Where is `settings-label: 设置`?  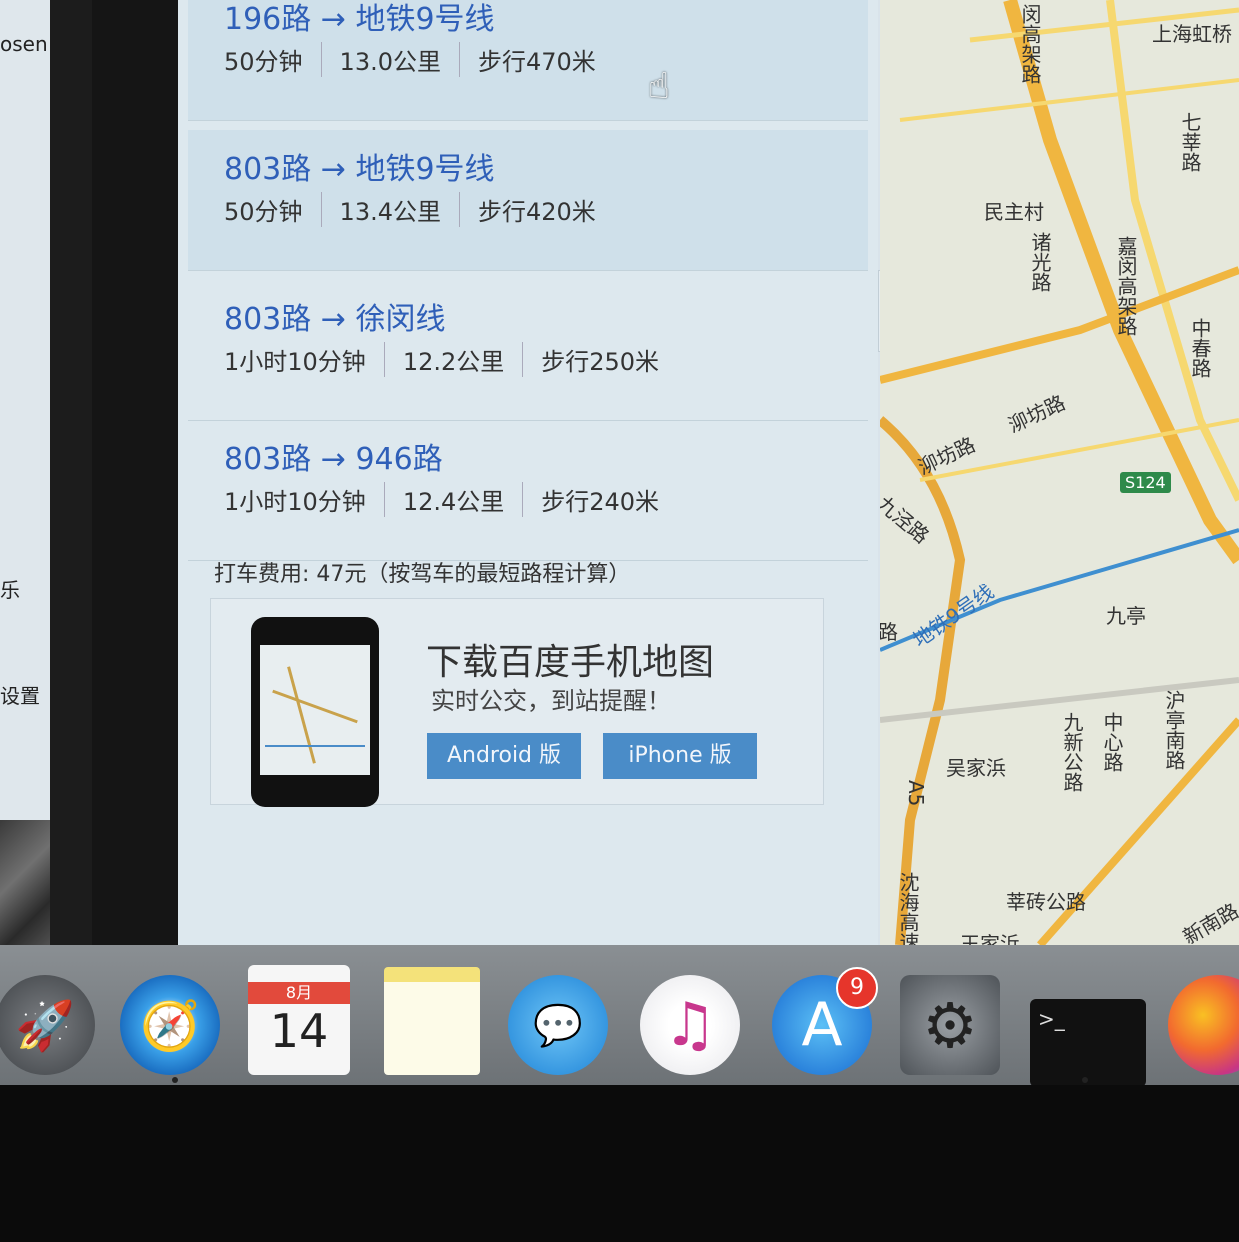
settings-label: 设置 is located at coordinates (20, 694).